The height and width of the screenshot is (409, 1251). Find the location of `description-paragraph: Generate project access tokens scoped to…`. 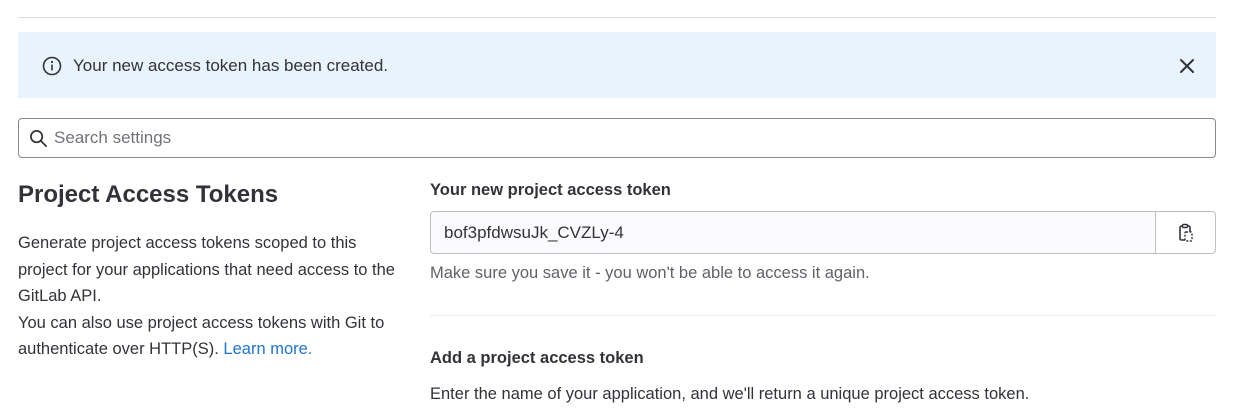

description-paragraph: Generate project access tokens scoped to… is located at coordinates (206, 269).